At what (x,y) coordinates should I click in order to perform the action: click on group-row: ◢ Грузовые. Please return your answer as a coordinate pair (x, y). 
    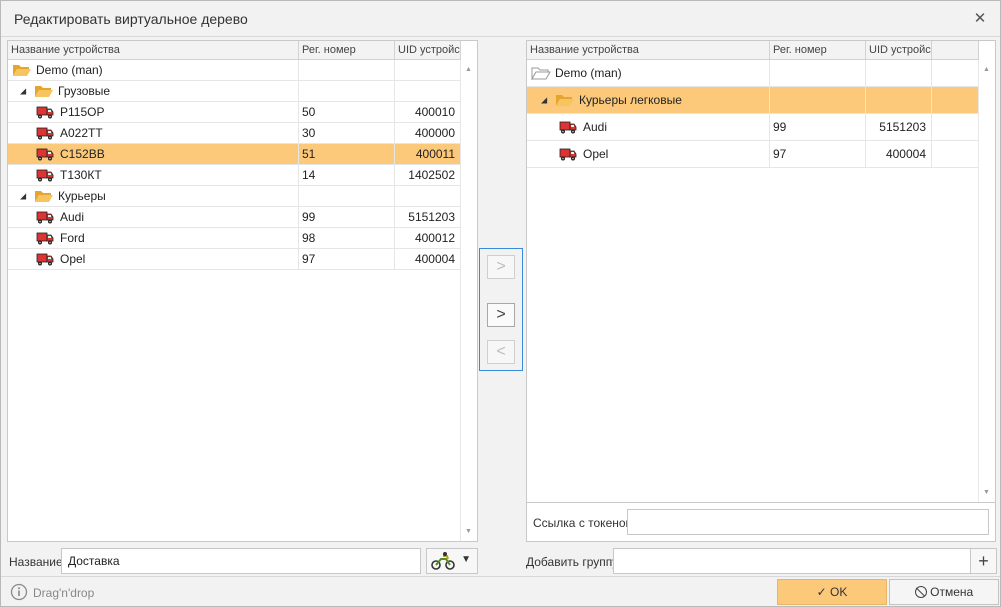
    Looking at the image, I should click on (234, 91).